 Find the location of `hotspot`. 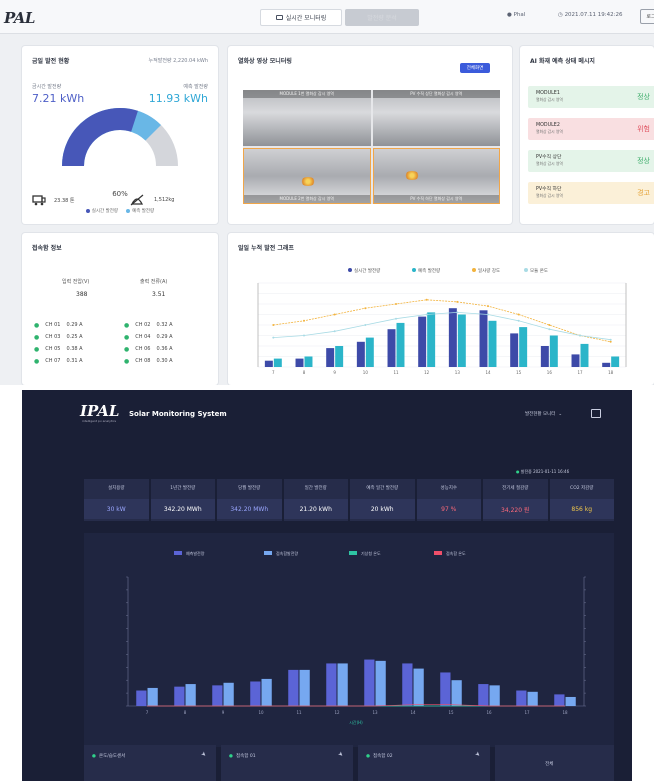

hotspot is located at coordinates (308, 181).